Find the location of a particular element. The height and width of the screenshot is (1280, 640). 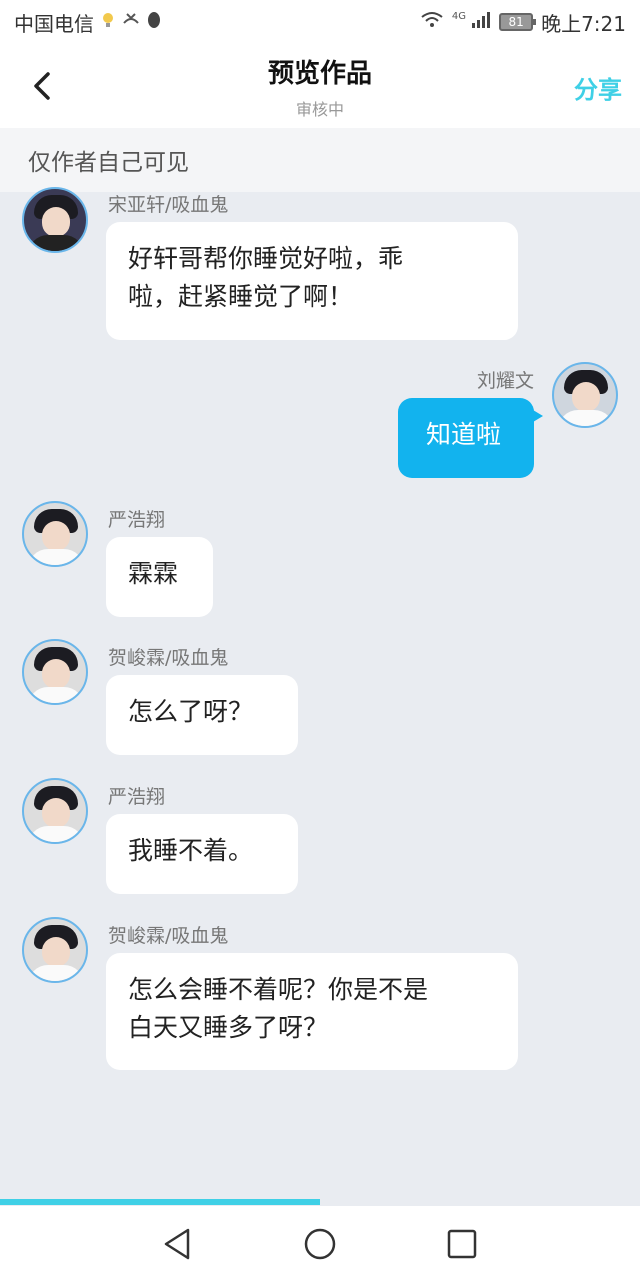

page-title: 预览作品 is located at coordinates (319, 73).